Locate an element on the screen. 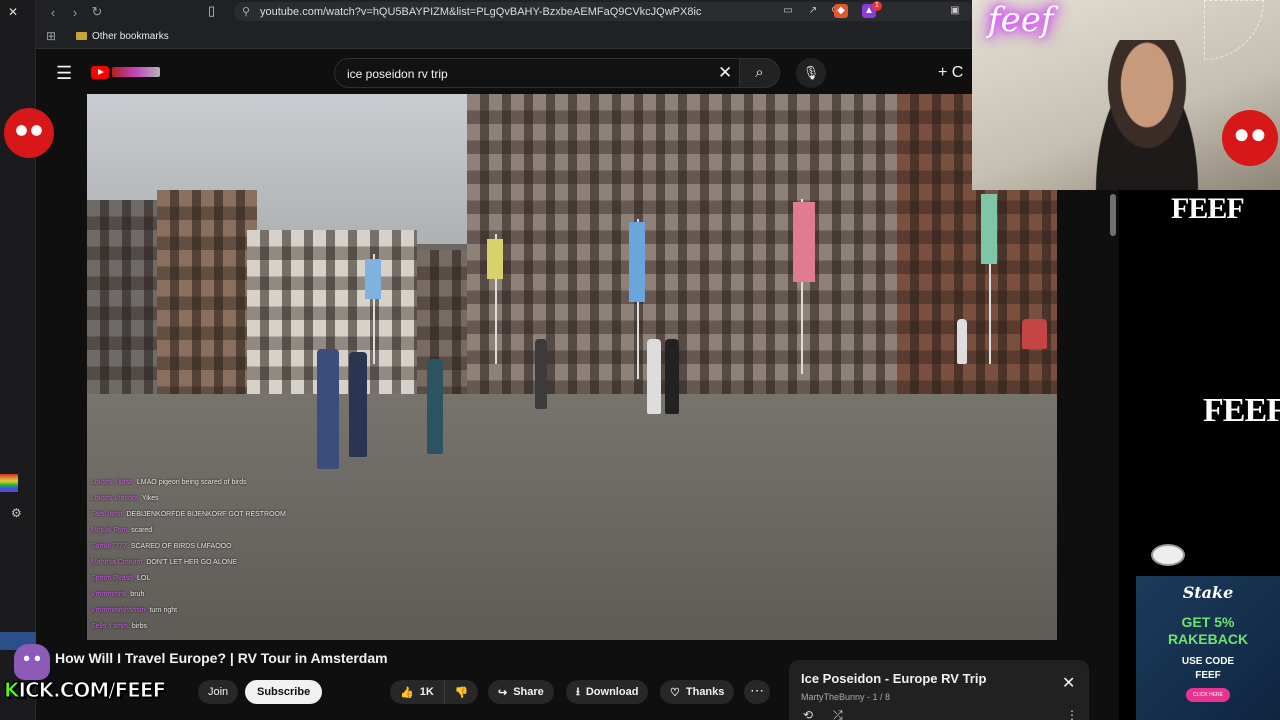 This screenshot has height=720, width=1280. cast-icon: ▭ is located at coordinates (788, 11).